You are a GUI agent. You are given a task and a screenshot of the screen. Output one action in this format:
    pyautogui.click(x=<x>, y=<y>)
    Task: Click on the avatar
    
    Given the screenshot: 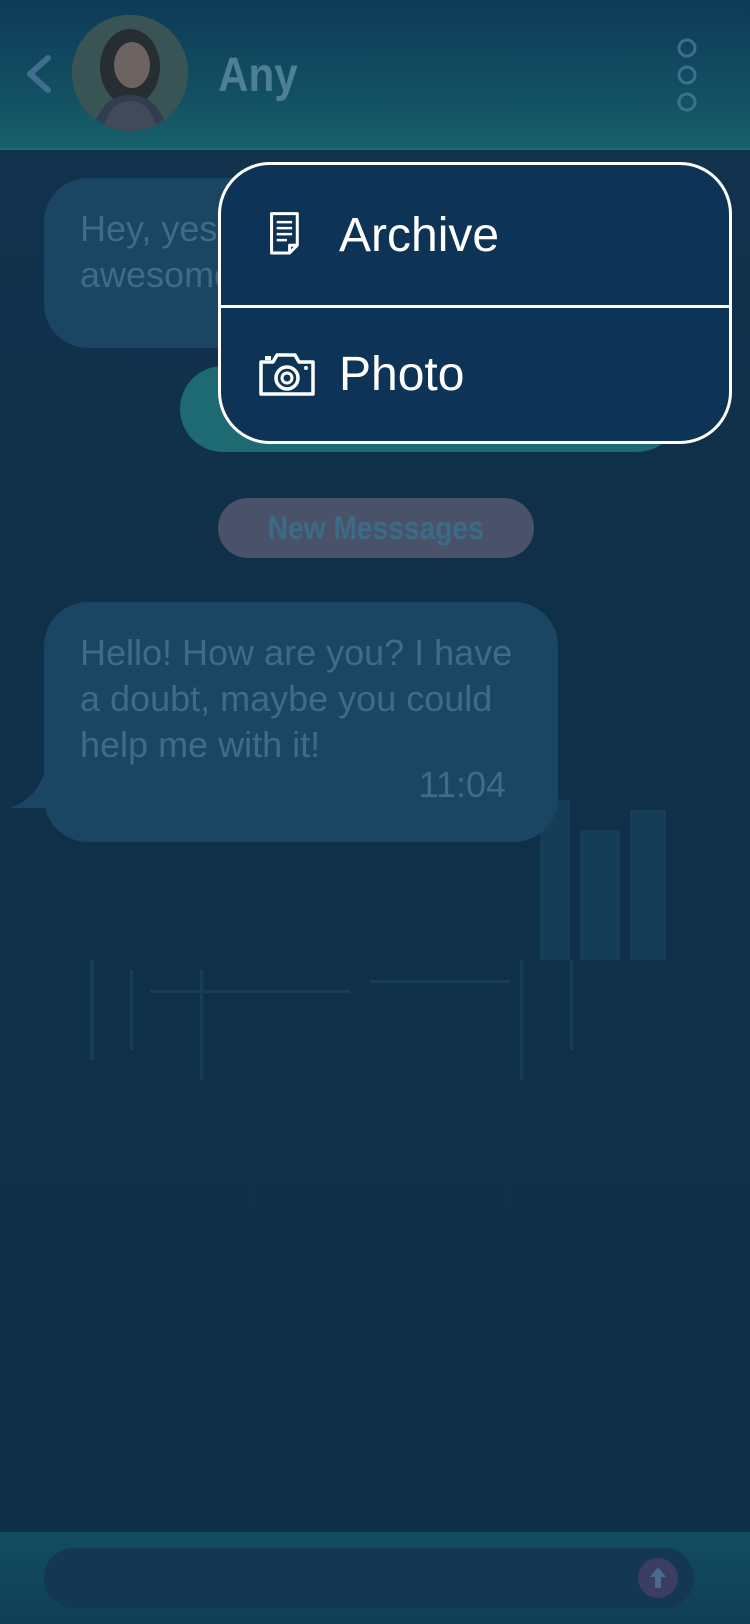 What is the action you would take?
    pyautogui.click(x=130, y=73)
    